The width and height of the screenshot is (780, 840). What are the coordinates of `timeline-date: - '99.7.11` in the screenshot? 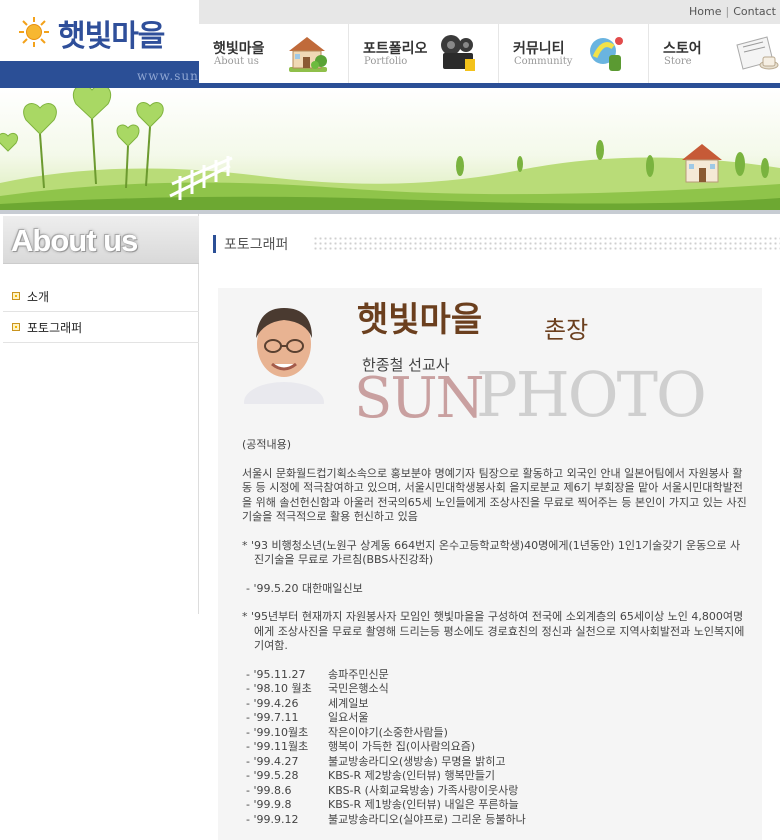 It's located at (272, 717).